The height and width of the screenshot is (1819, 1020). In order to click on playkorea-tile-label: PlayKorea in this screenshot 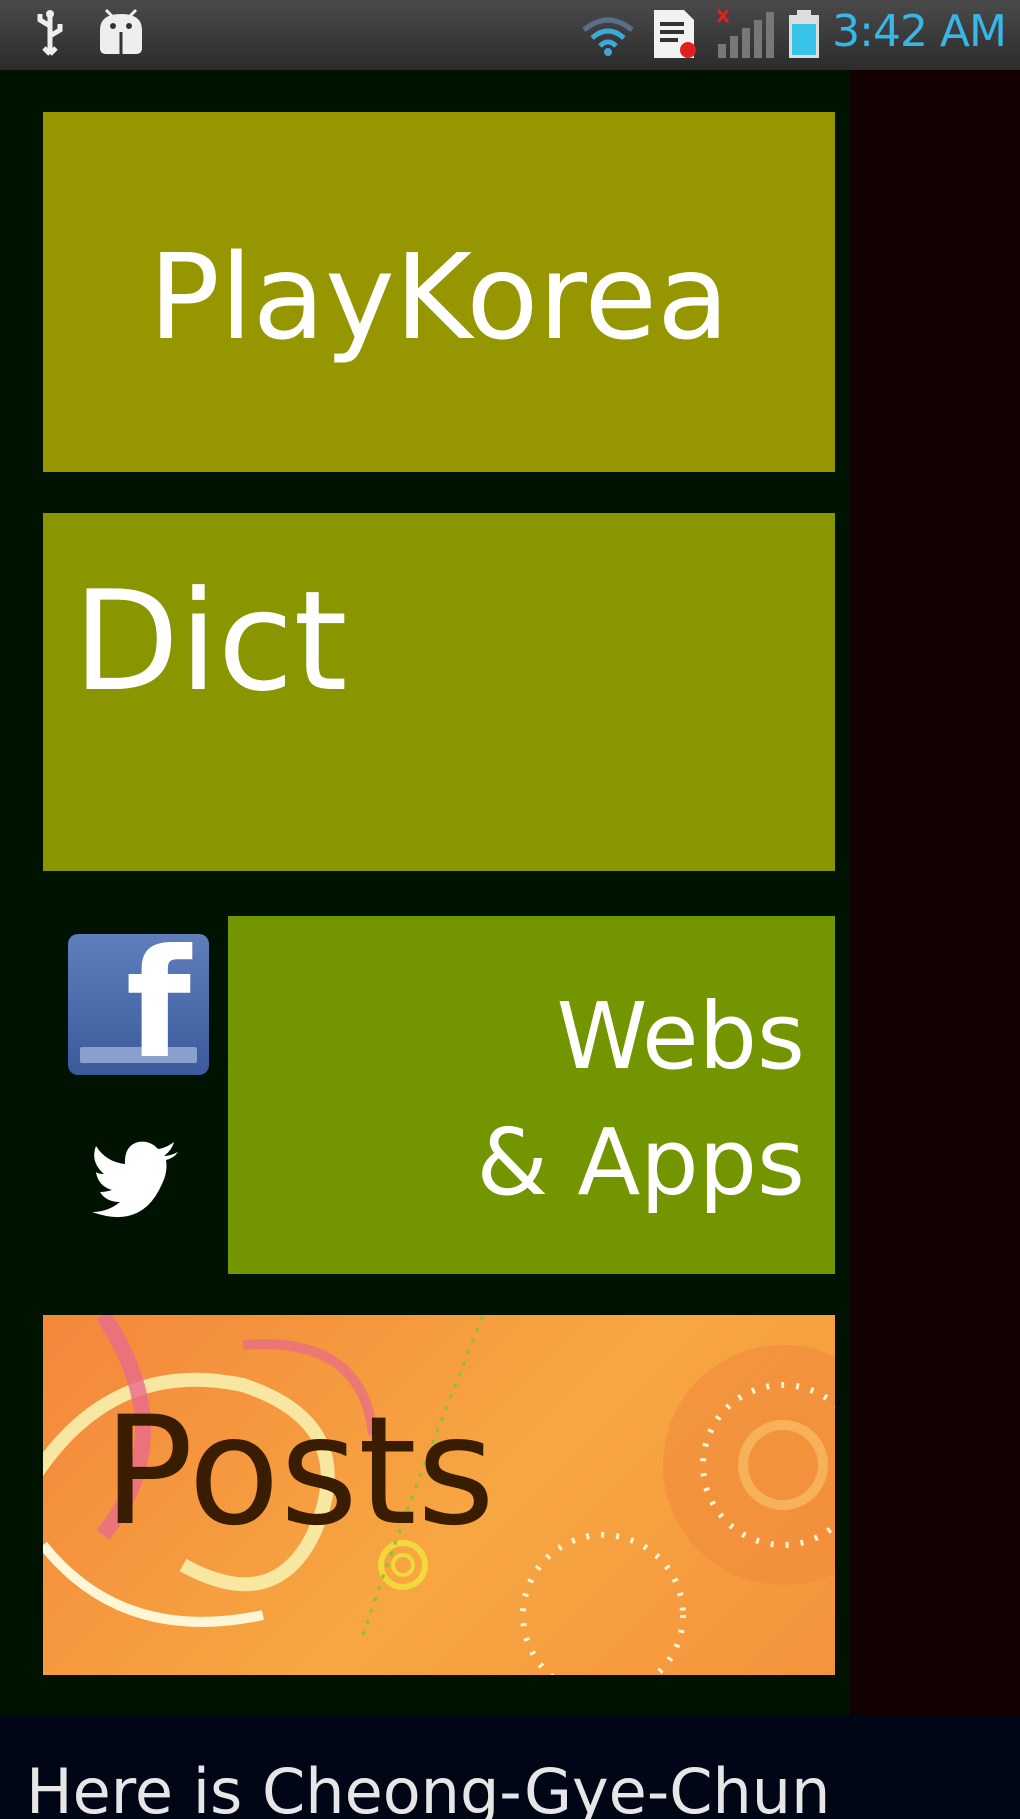, I will do `click(439, 297)`.